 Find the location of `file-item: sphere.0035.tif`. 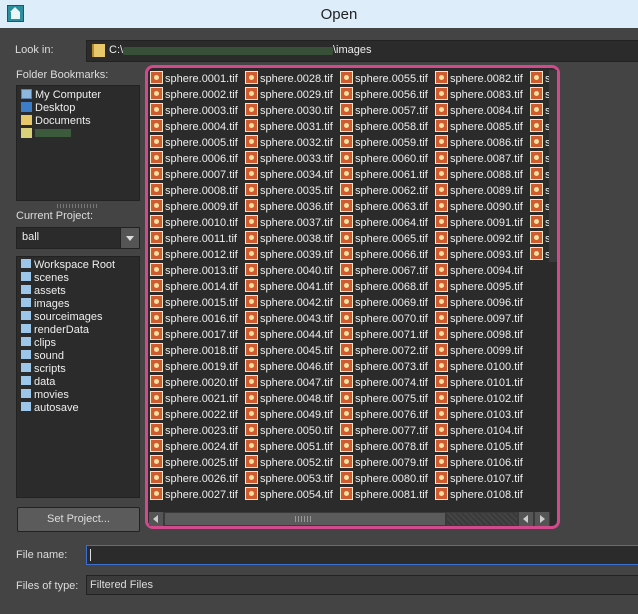

file-item: sphere.0035.tif is located at coordinates (289, 191).